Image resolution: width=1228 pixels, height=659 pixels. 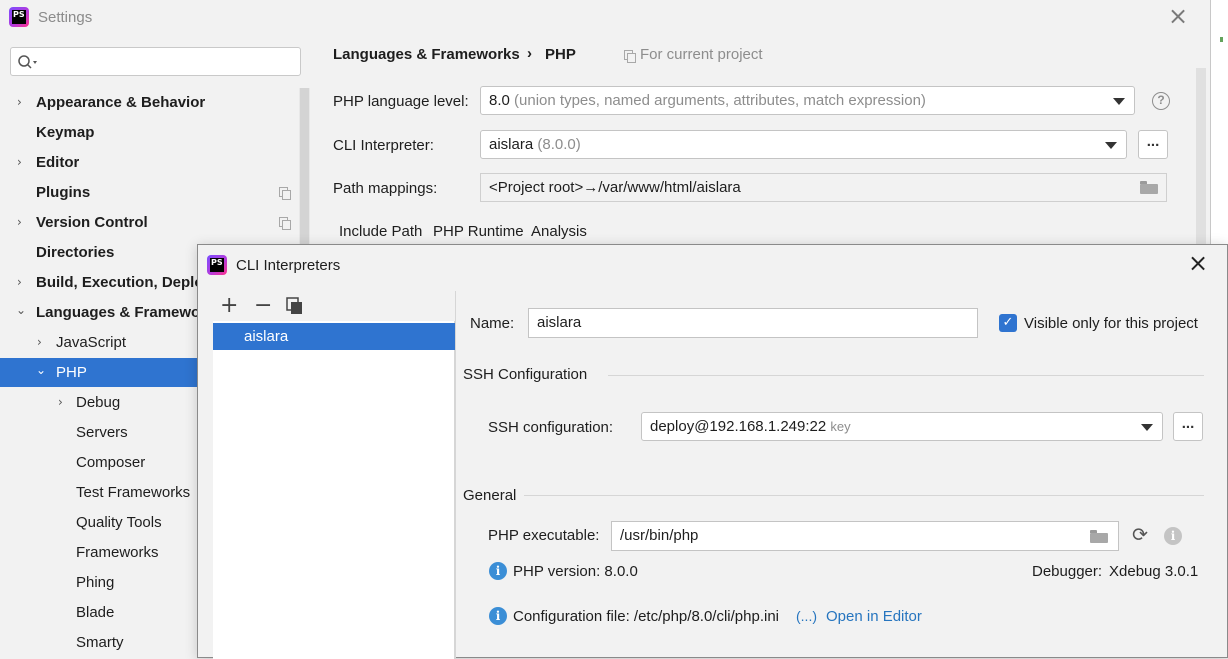 I want to click on tab-php-runtime: PHP Runtime, so click(x=478, y=231).